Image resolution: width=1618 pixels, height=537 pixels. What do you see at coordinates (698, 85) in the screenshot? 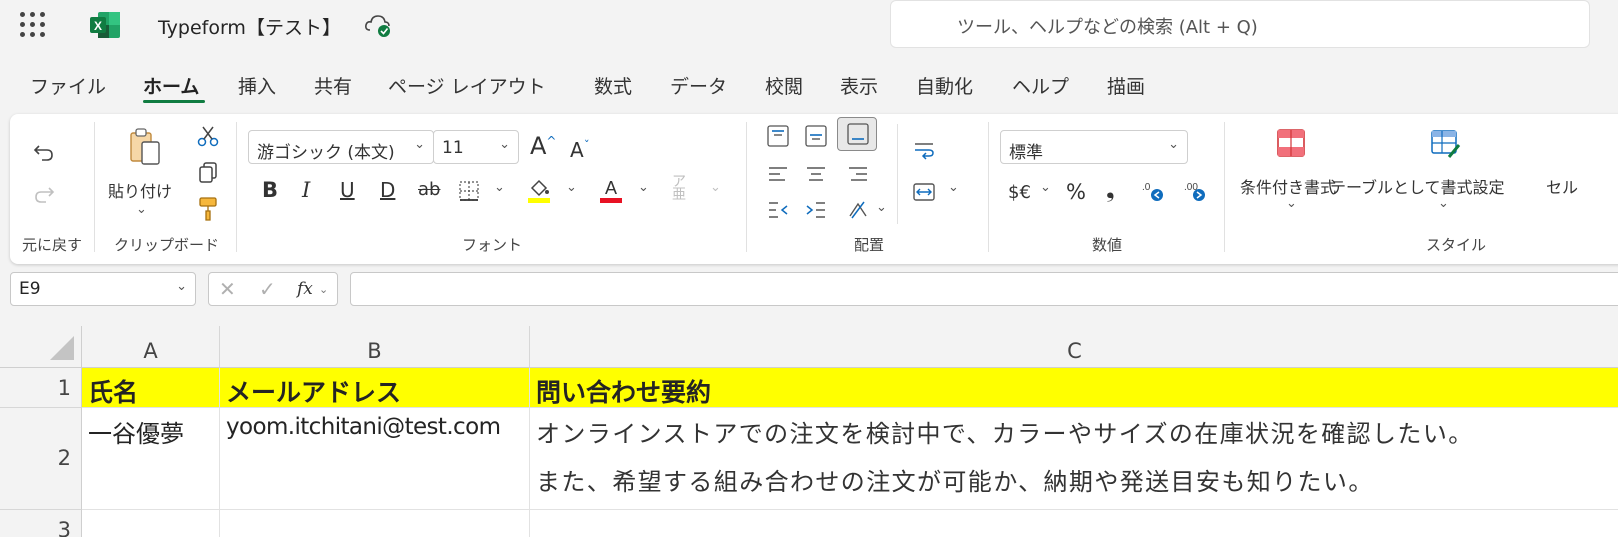
I see `tab-data: データ` at bounding box center [698, 85].